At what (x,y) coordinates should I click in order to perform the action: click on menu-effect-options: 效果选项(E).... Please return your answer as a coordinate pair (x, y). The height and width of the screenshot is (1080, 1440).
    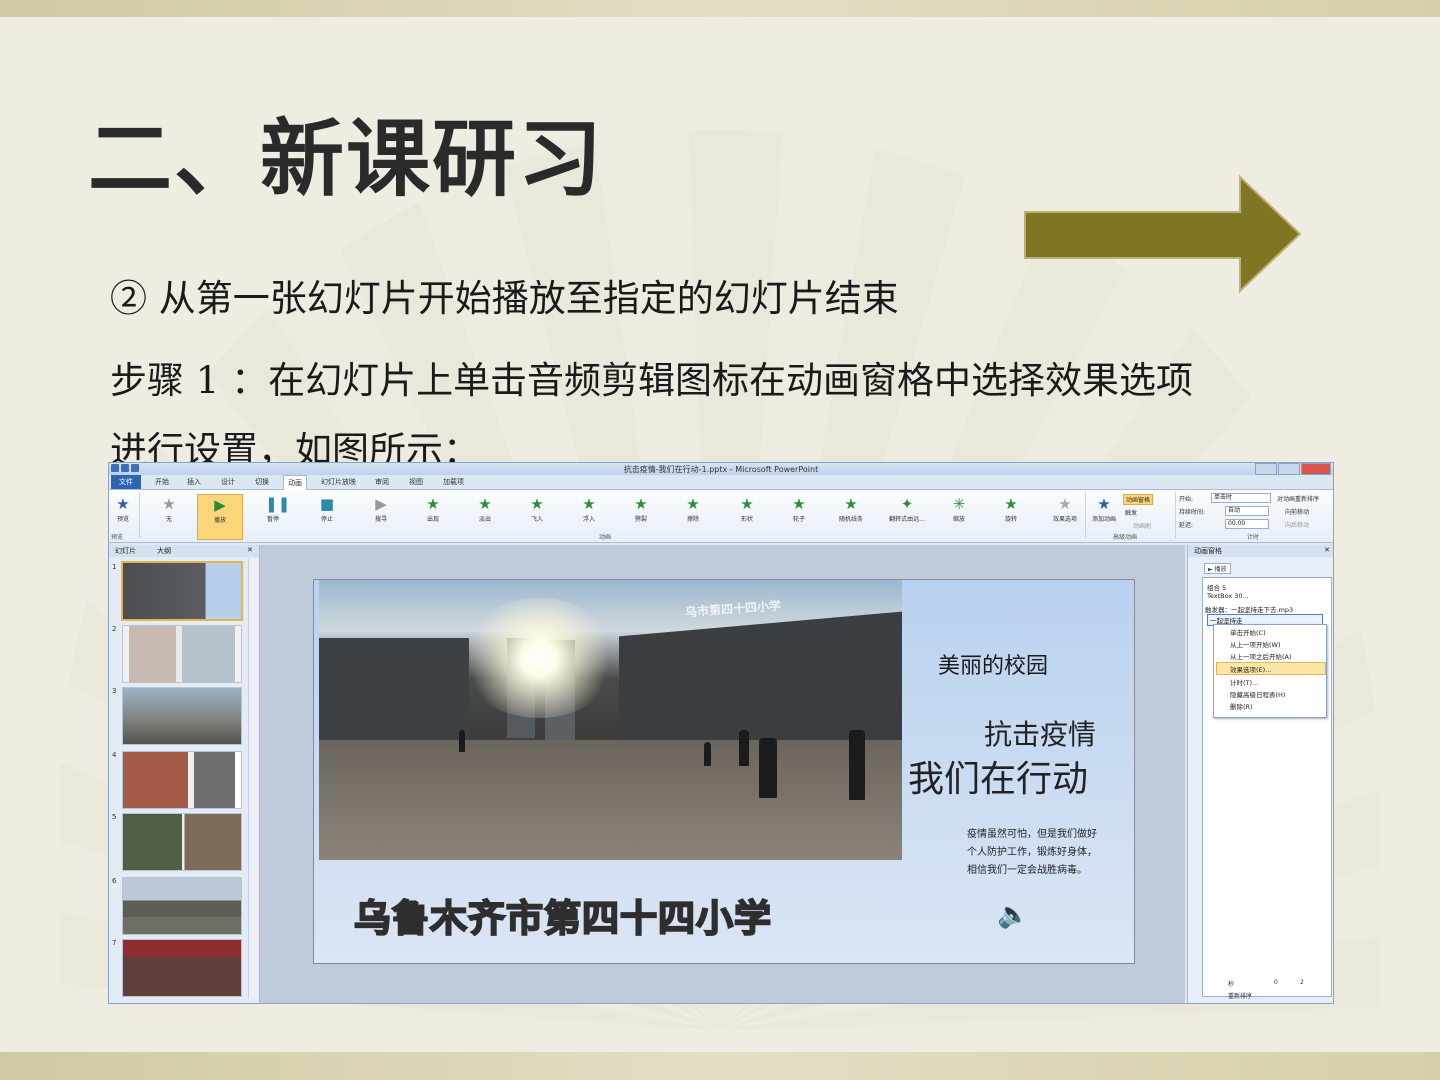
    Looking at the image, I should click on (1250, 669).